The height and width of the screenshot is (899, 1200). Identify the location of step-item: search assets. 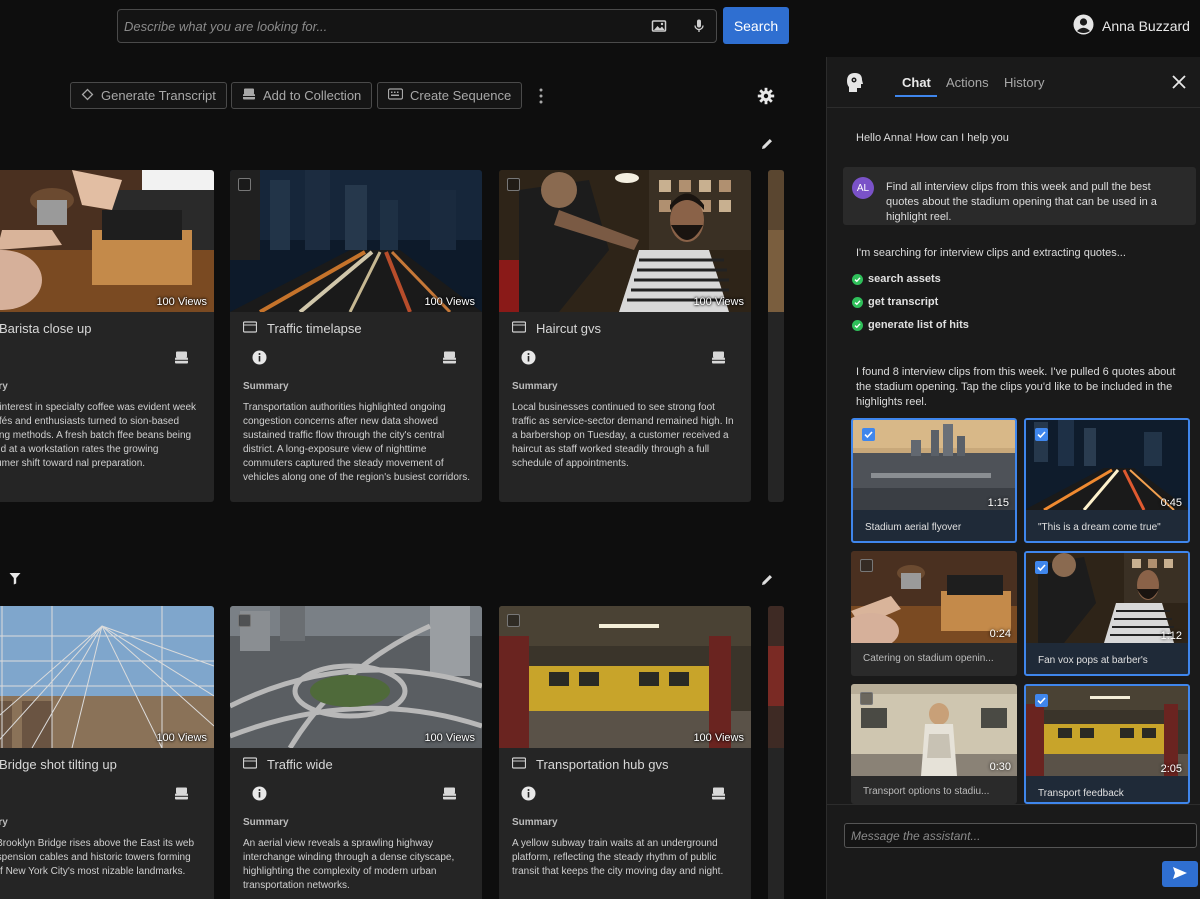
(896, 279).